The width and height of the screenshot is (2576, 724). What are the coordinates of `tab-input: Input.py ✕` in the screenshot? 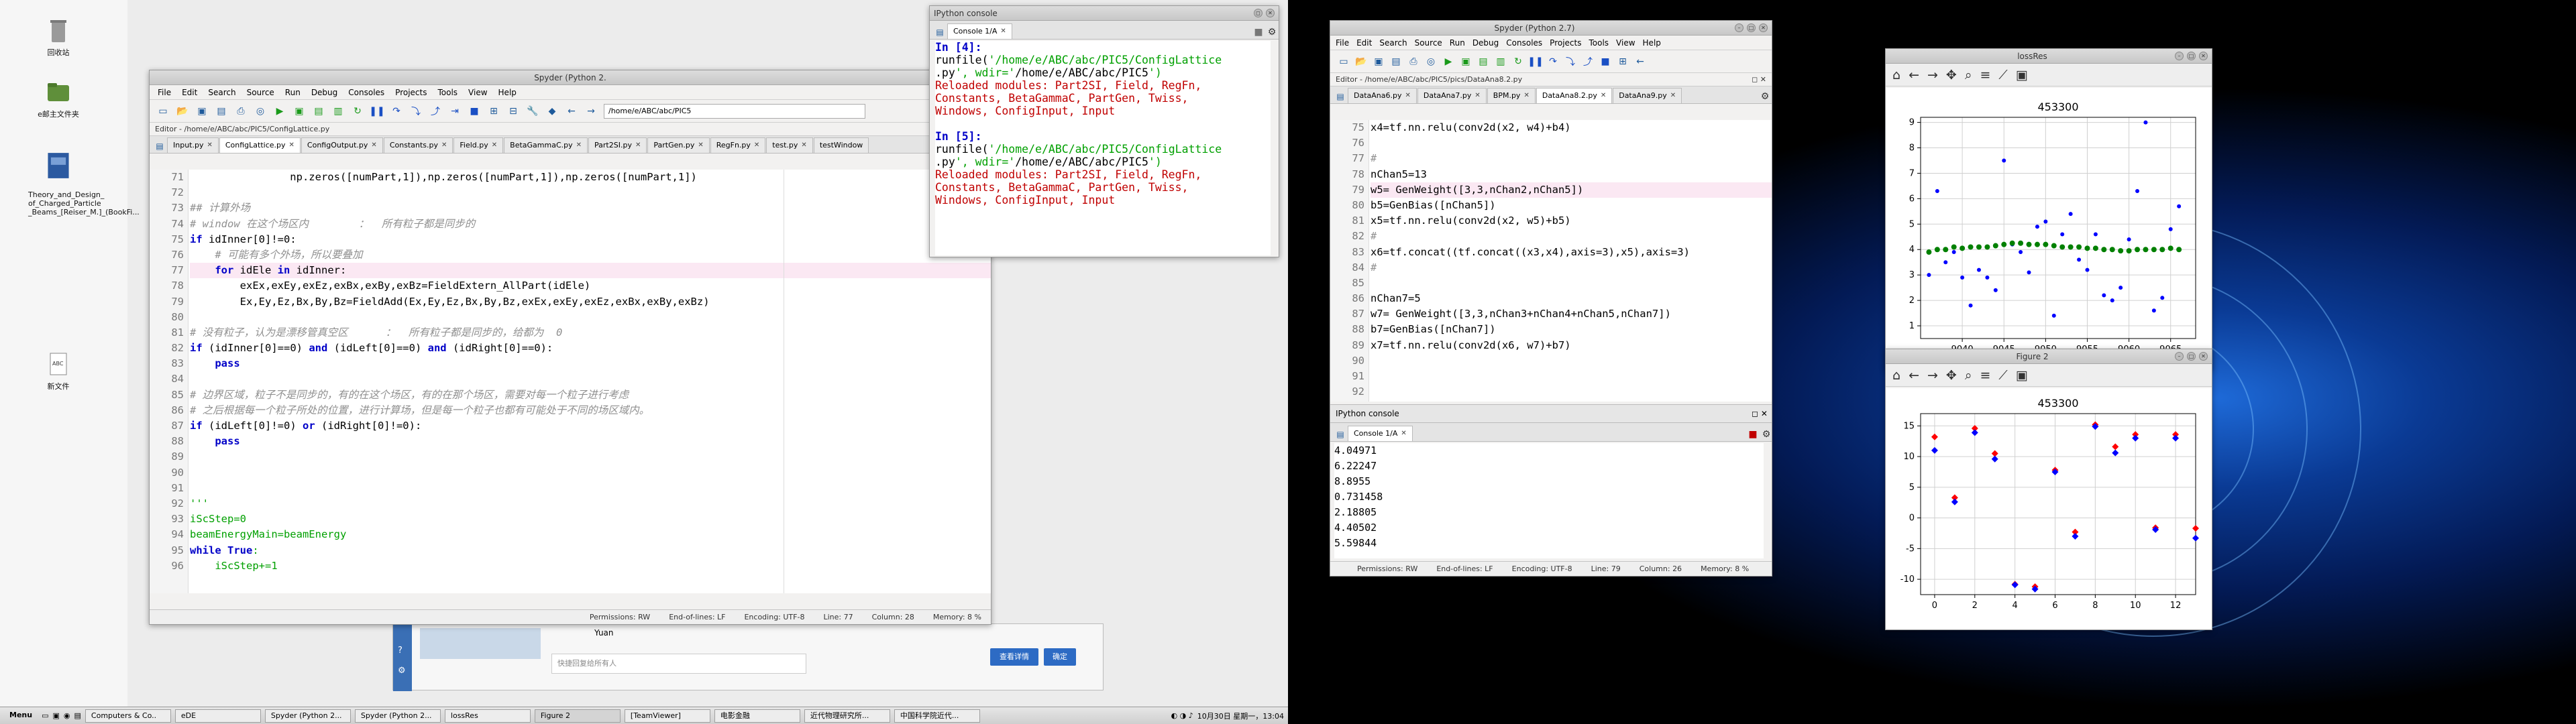 It's located at (193, 145).